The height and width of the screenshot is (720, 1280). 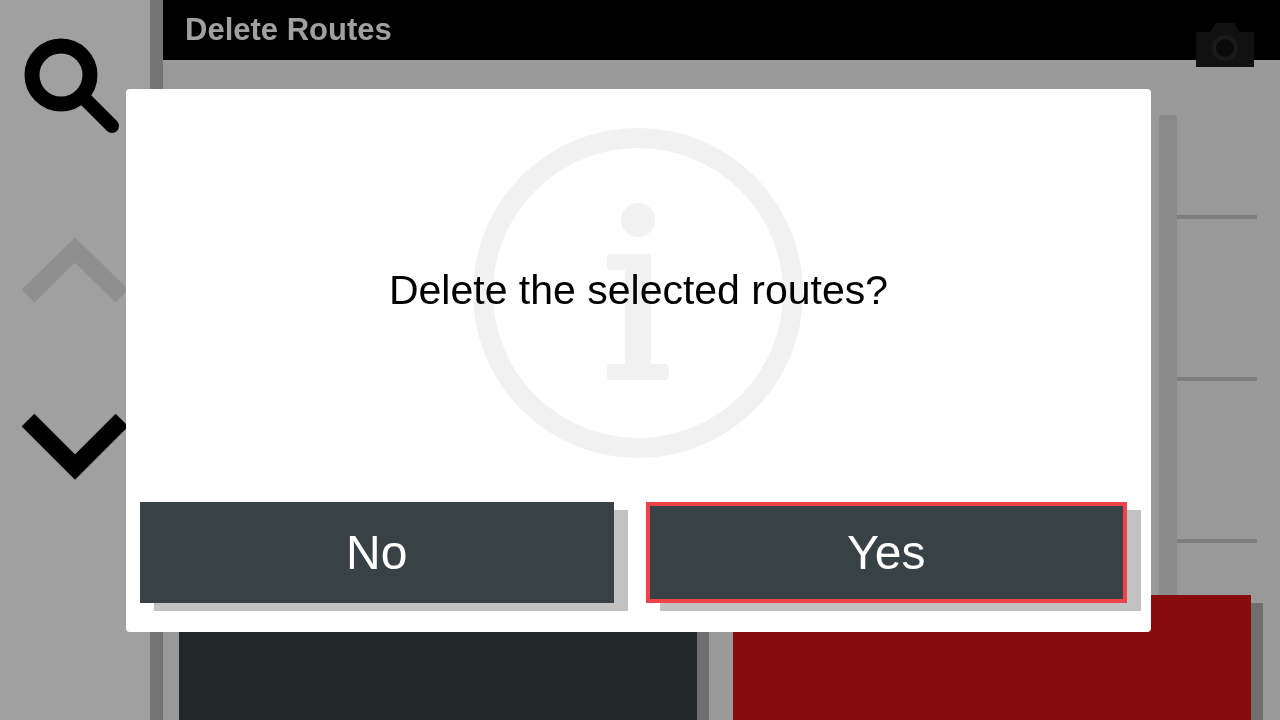 I want to click on scroll-down-button, so click(x=75, y=447).